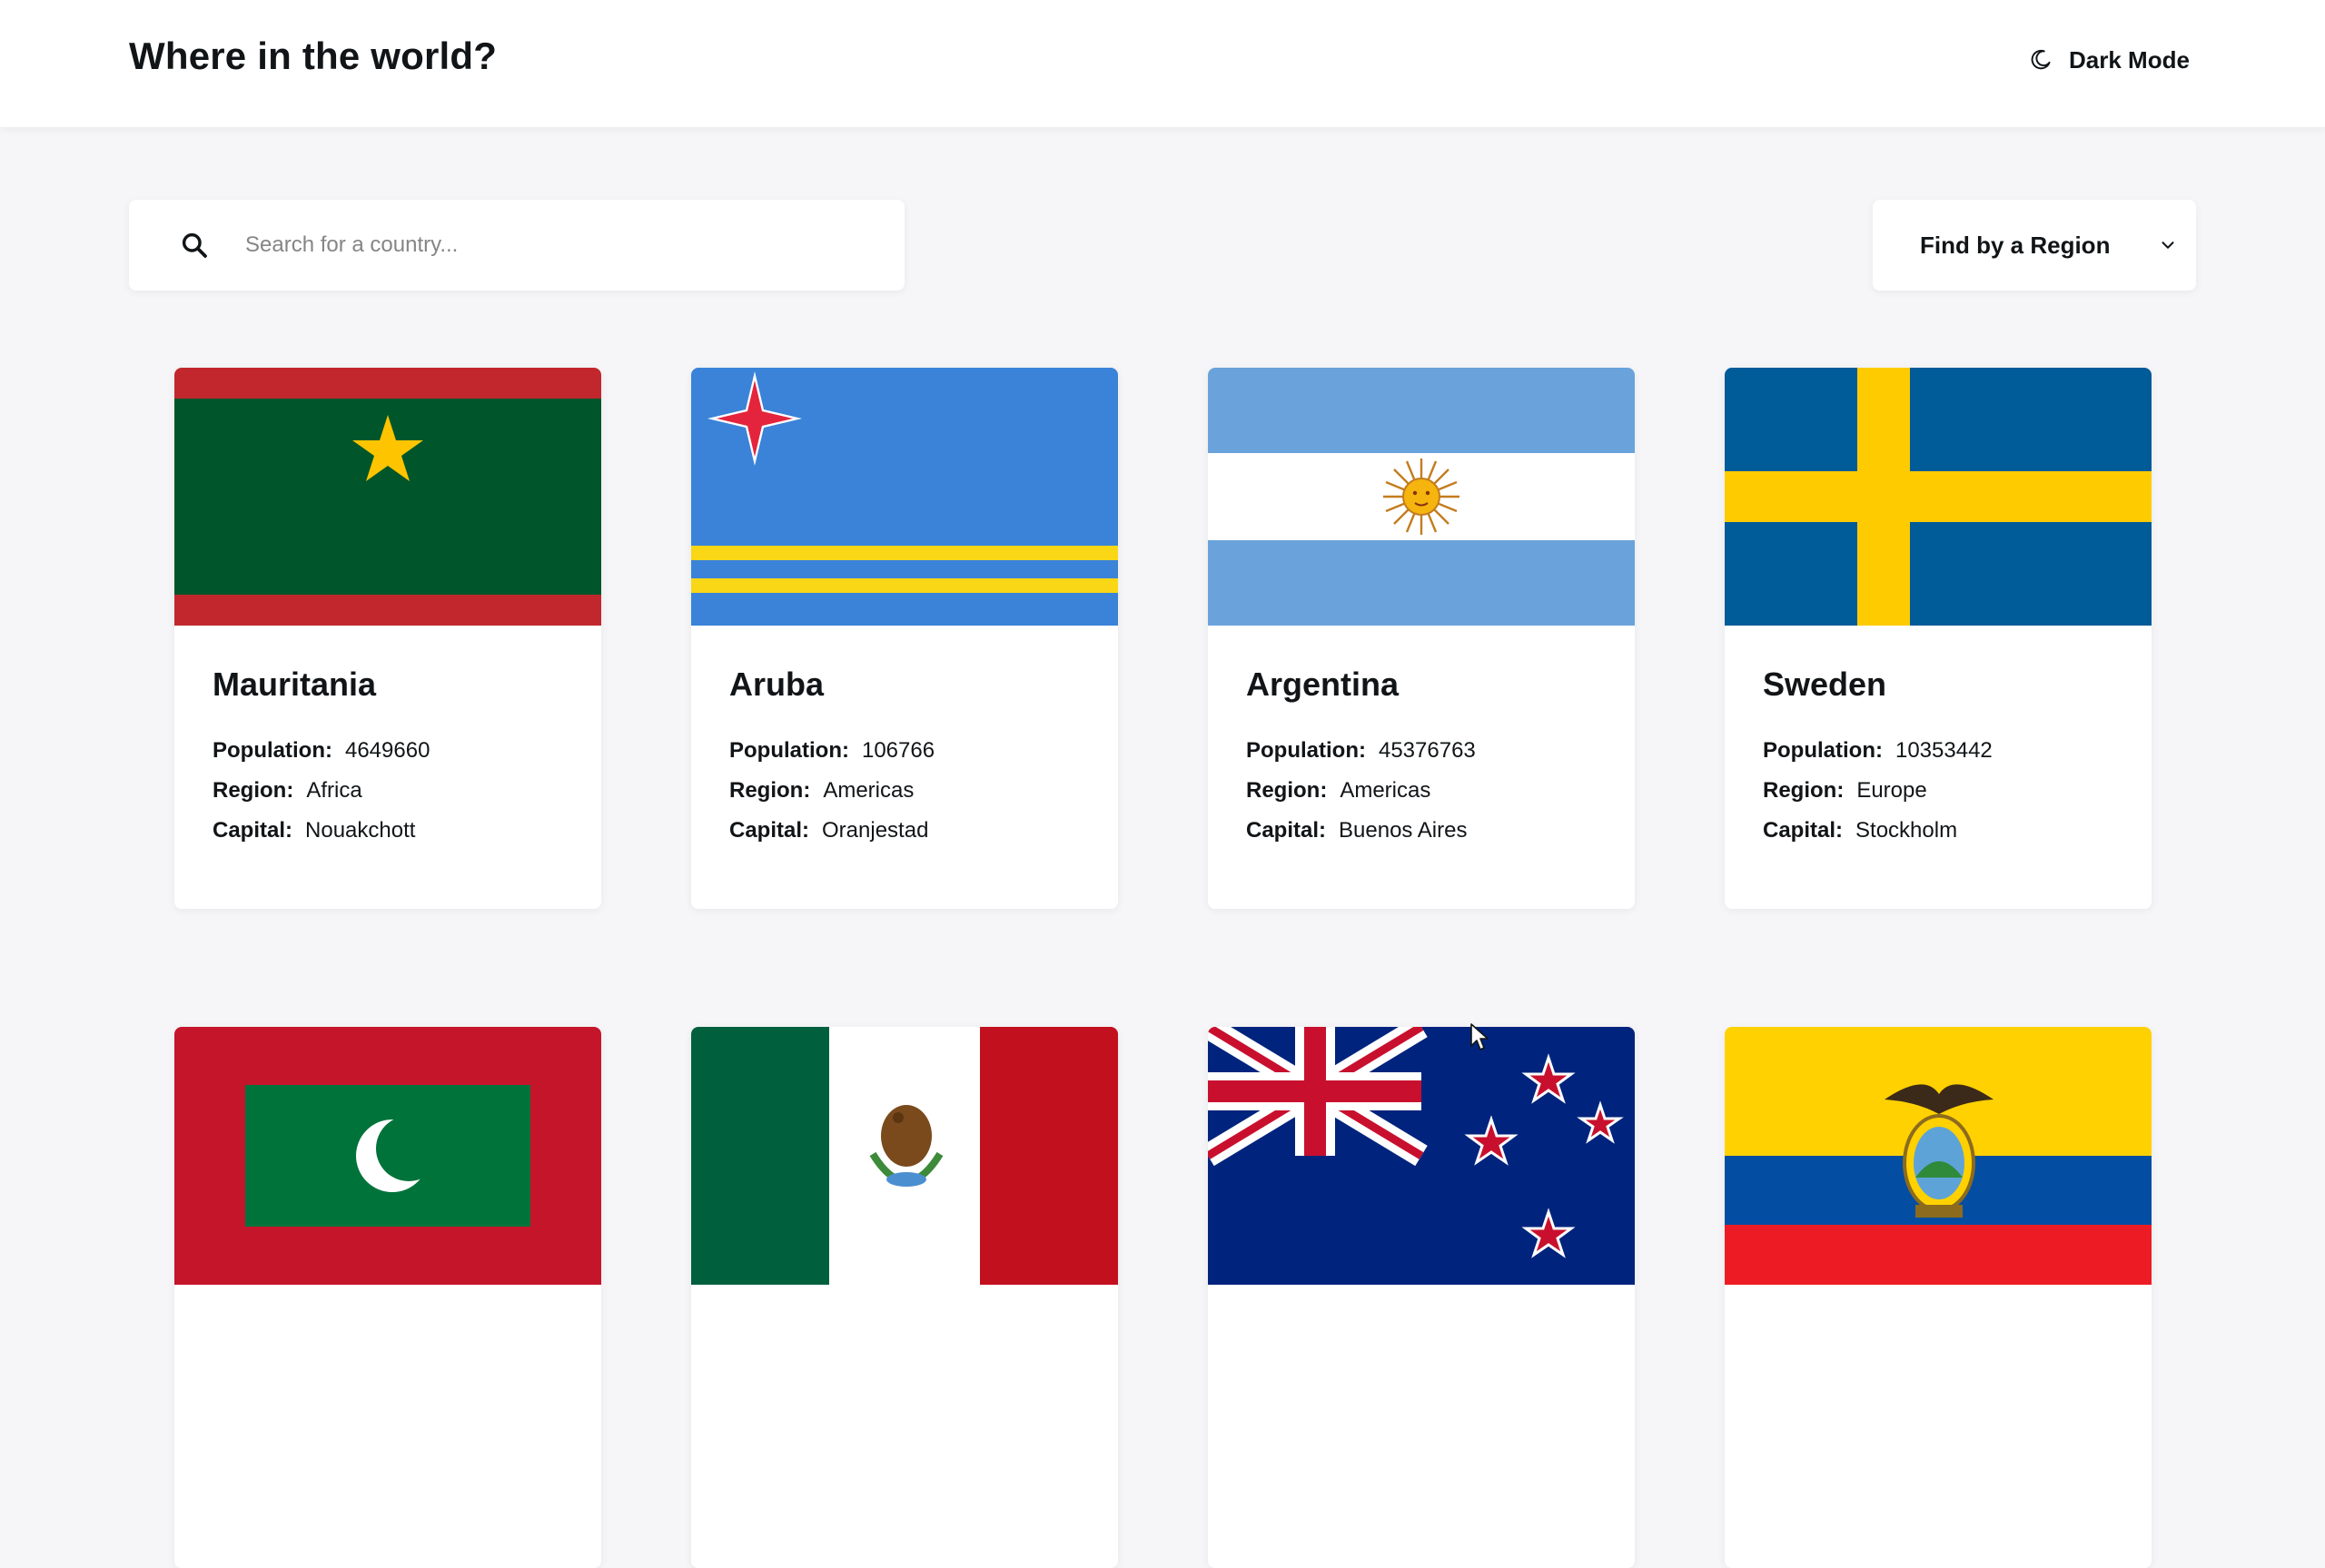 The image size is (2325, 1568). Describe the element at coordinates (1479, 1036) in the screenshot. I see `mouse-cursor-icon` at that location.